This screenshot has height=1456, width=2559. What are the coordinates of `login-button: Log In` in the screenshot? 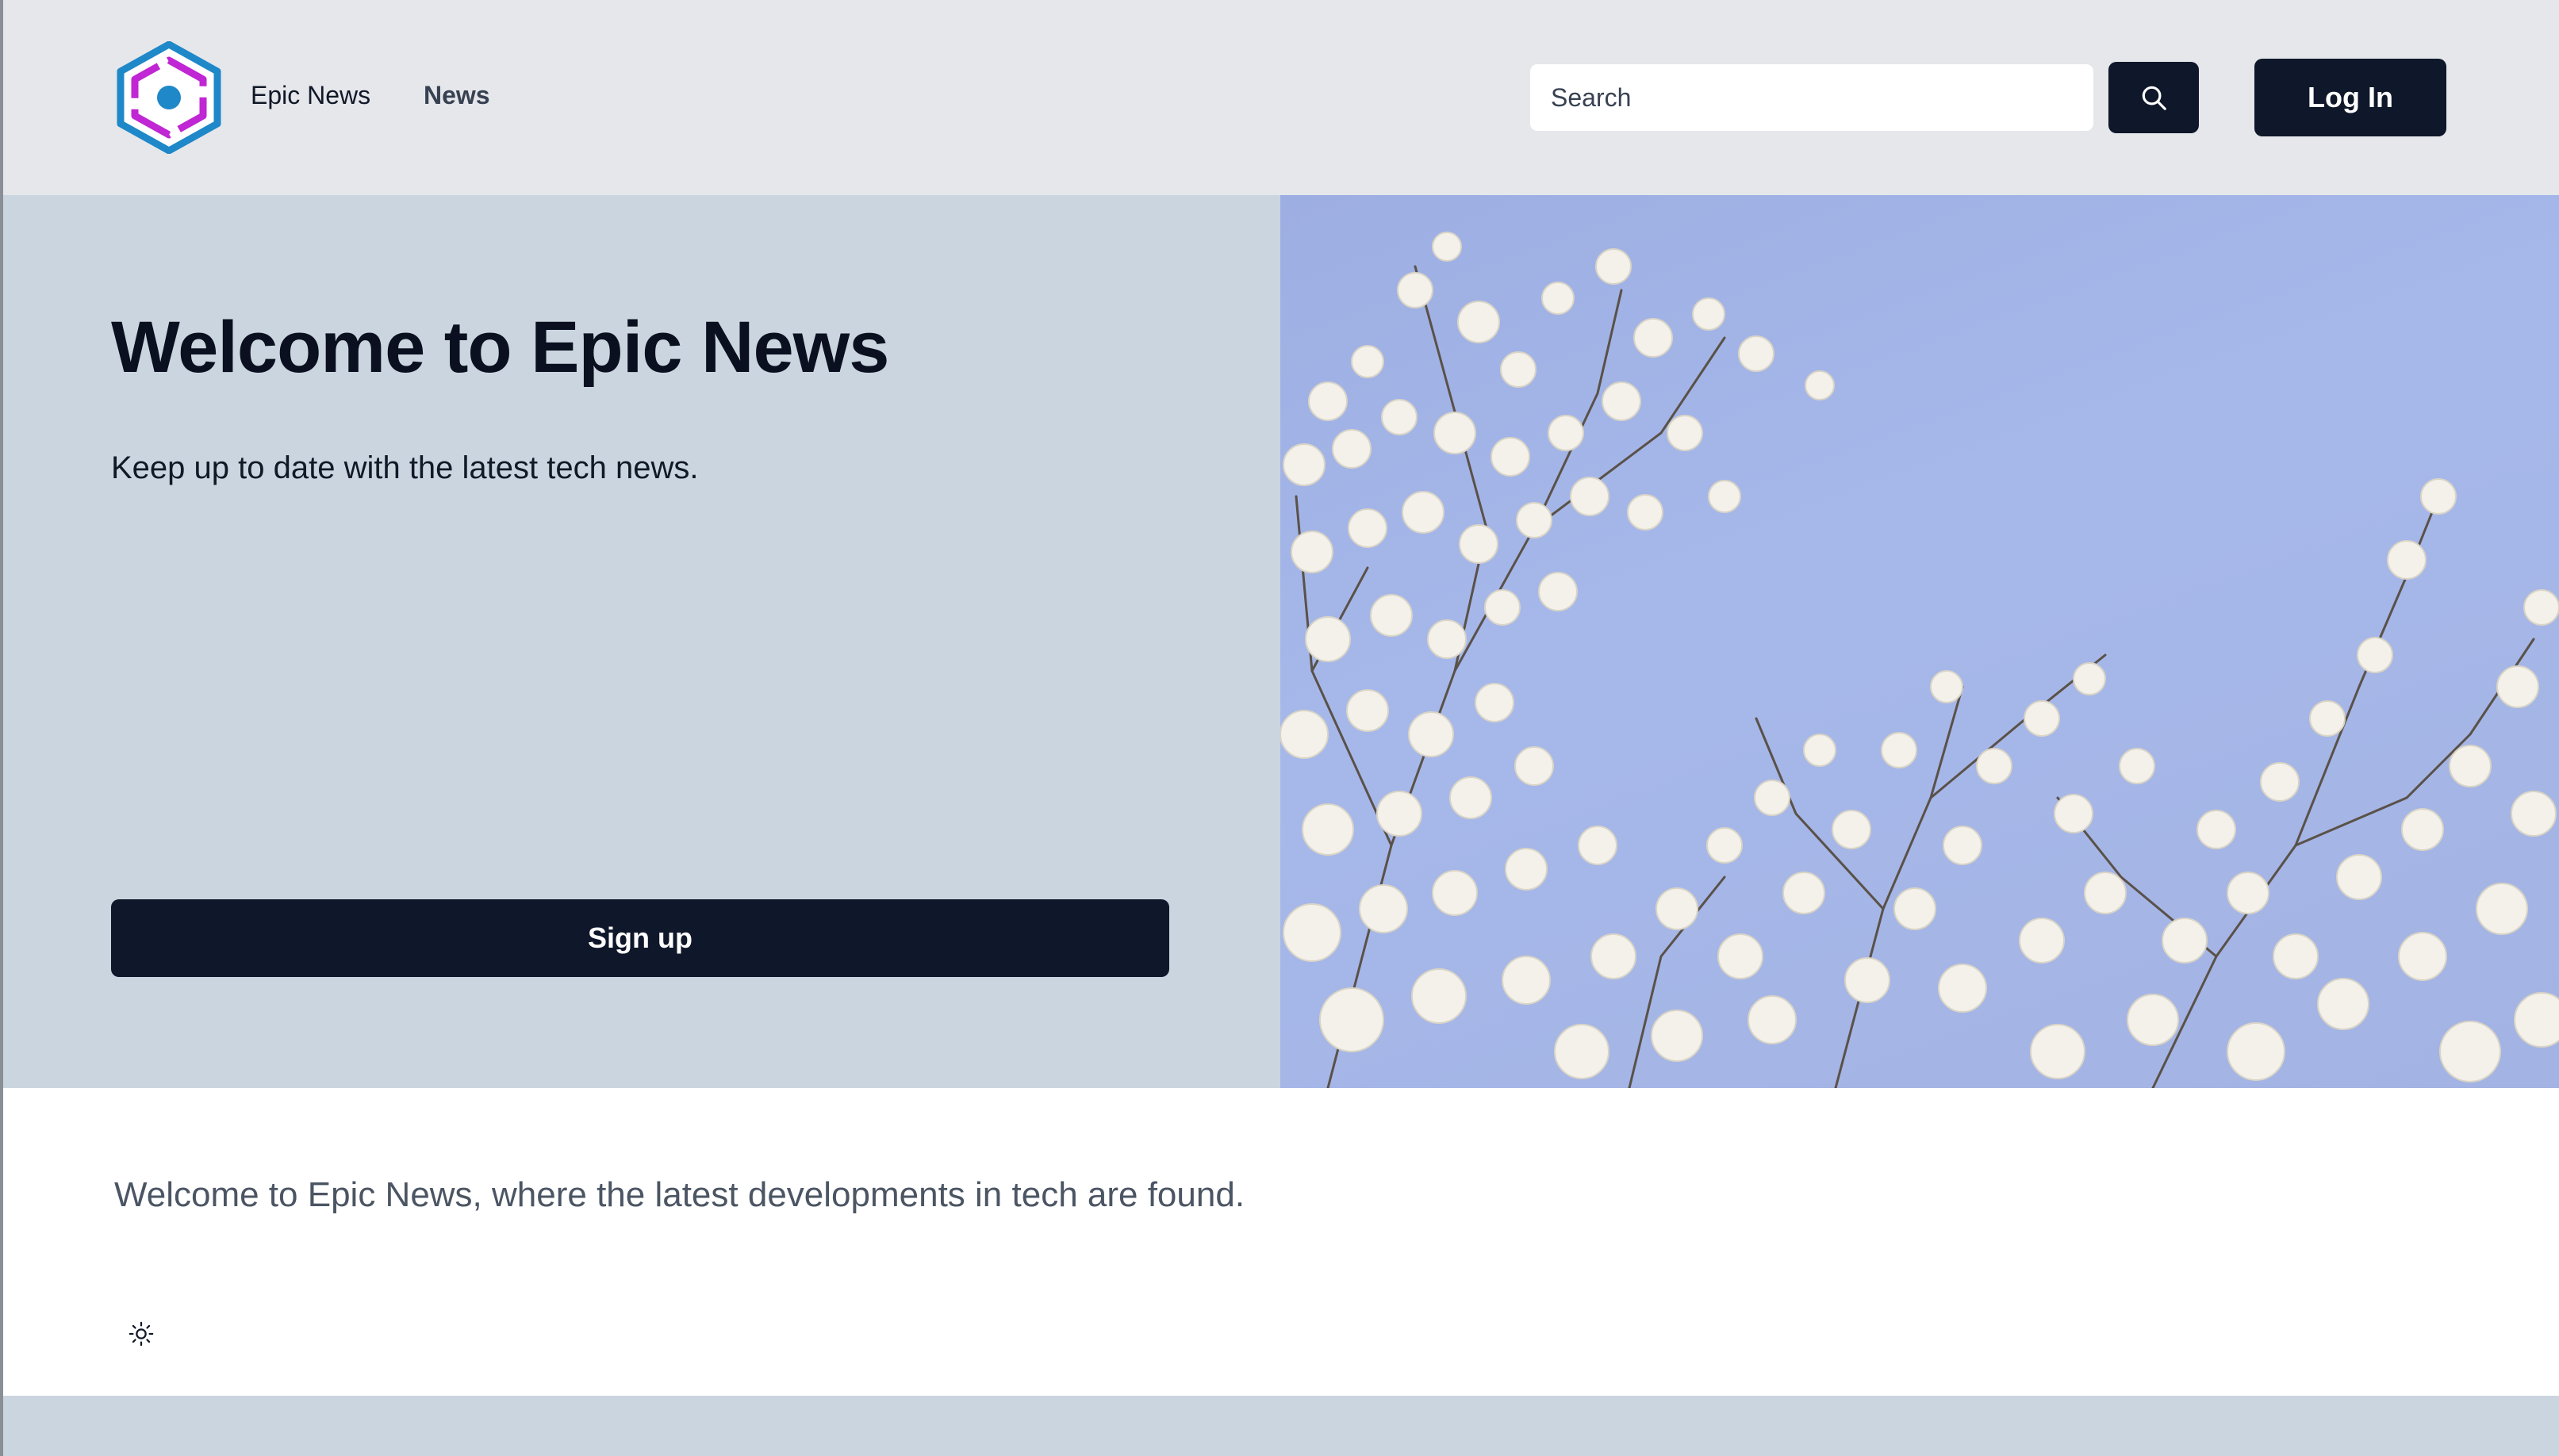 It's located at (2350, 97).